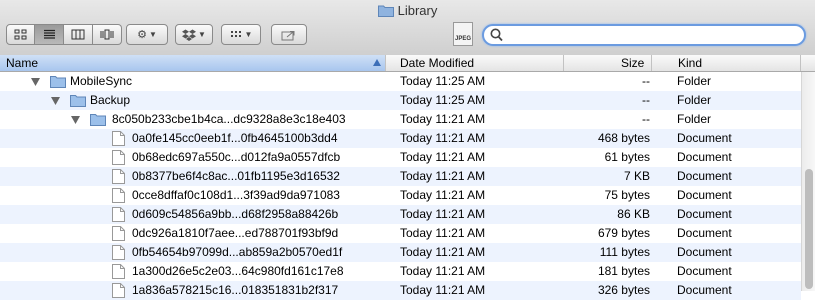 This screenshot has width=815, height=300. Describe the element at coordinates (22, 63) in the screenshot. I see `column-header-name-label: Name` at that location.